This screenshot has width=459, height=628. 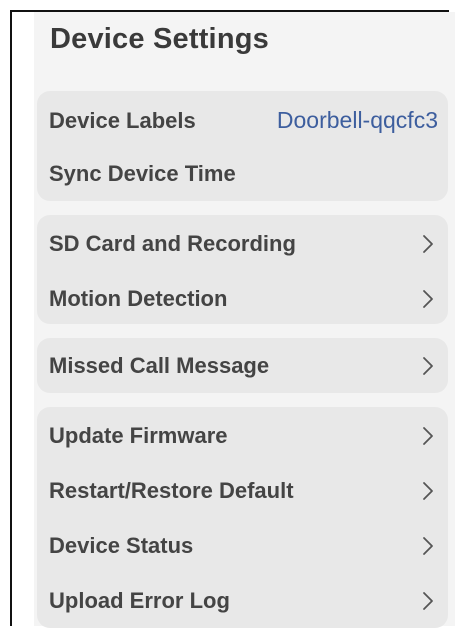 I want to click on upload-error-log-row: Upload Error Log, so click(x=242, y=601).